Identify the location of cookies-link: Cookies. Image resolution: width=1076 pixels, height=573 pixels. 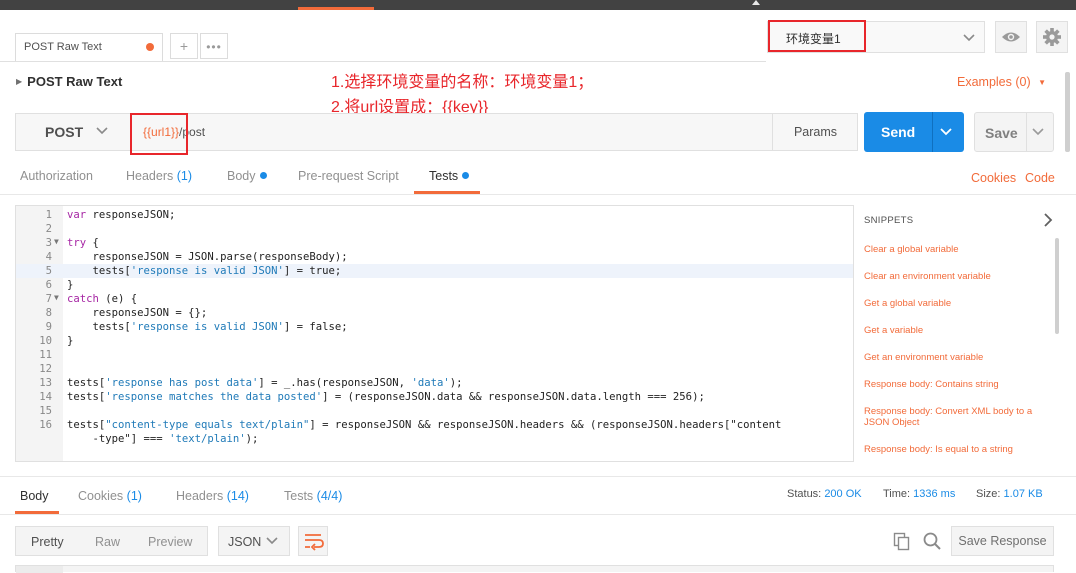
(993, 178).